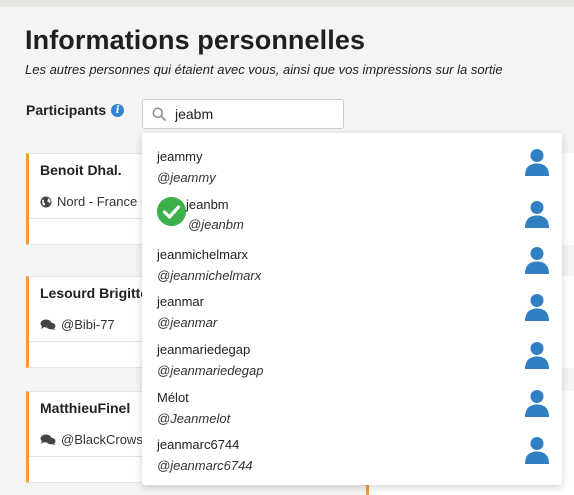 This screenshot has width=574, height=495. I want to click on page-title: Informations personnelles, so click(195, 40).